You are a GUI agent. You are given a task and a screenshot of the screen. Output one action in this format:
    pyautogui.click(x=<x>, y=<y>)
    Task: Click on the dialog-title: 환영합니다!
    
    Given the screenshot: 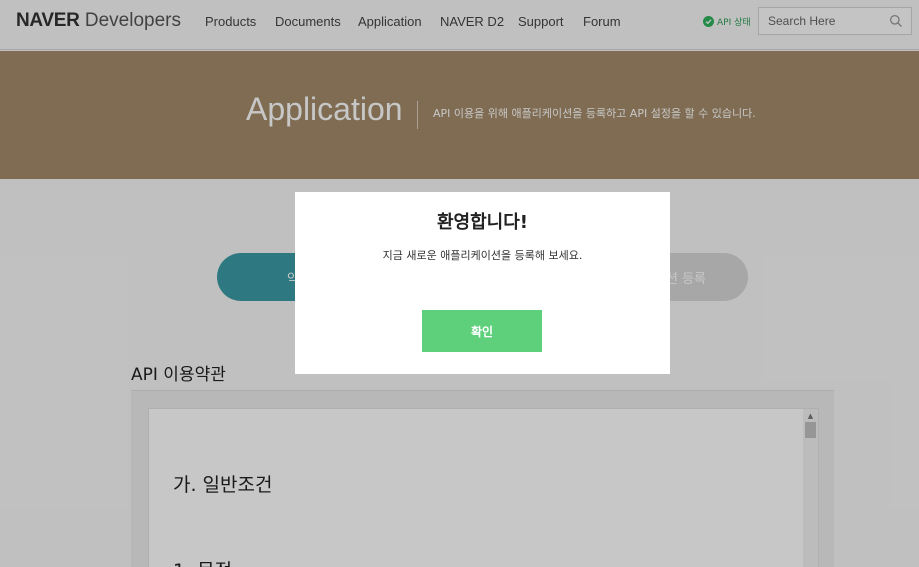 What is the action you would take?
    pyautogui.click(x=482, y=222)
    